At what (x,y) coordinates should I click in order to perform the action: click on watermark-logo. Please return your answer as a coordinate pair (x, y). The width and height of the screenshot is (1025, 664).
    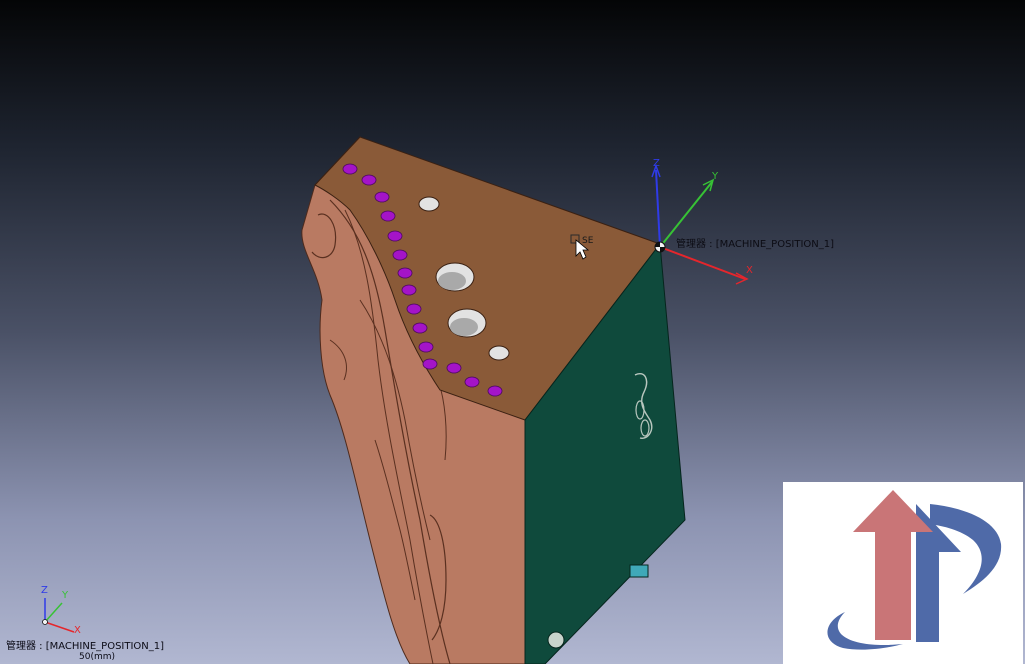
    Looking at the image, I should click on (903, 573).